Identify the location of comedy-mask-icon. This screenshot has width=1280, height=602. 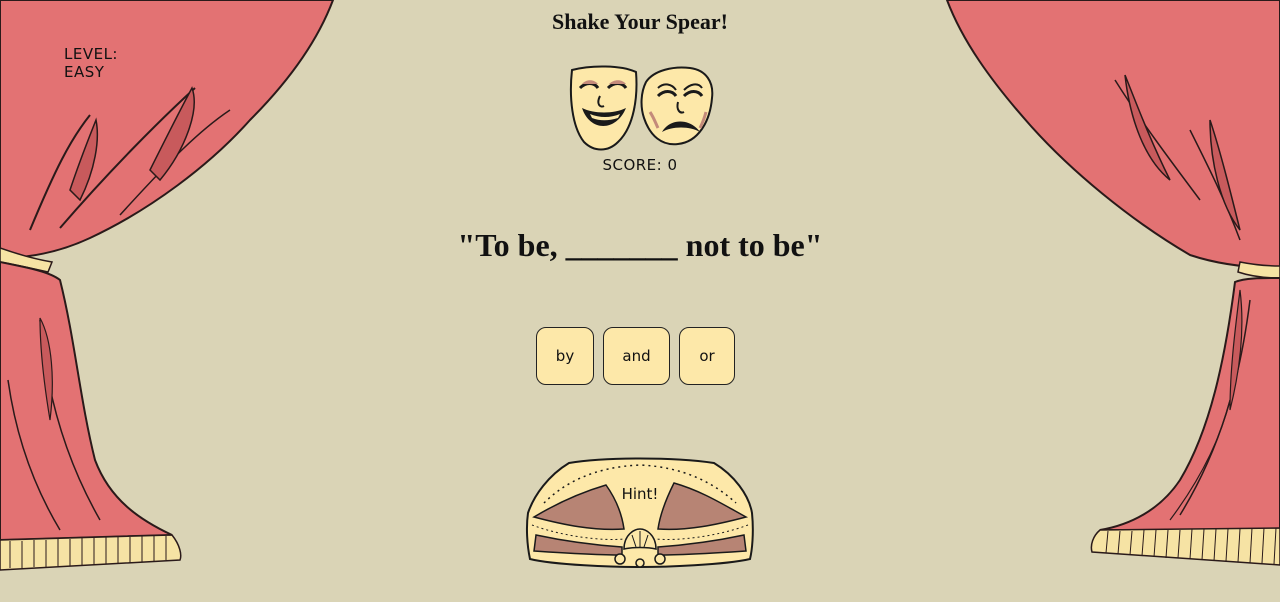
(603, 108).